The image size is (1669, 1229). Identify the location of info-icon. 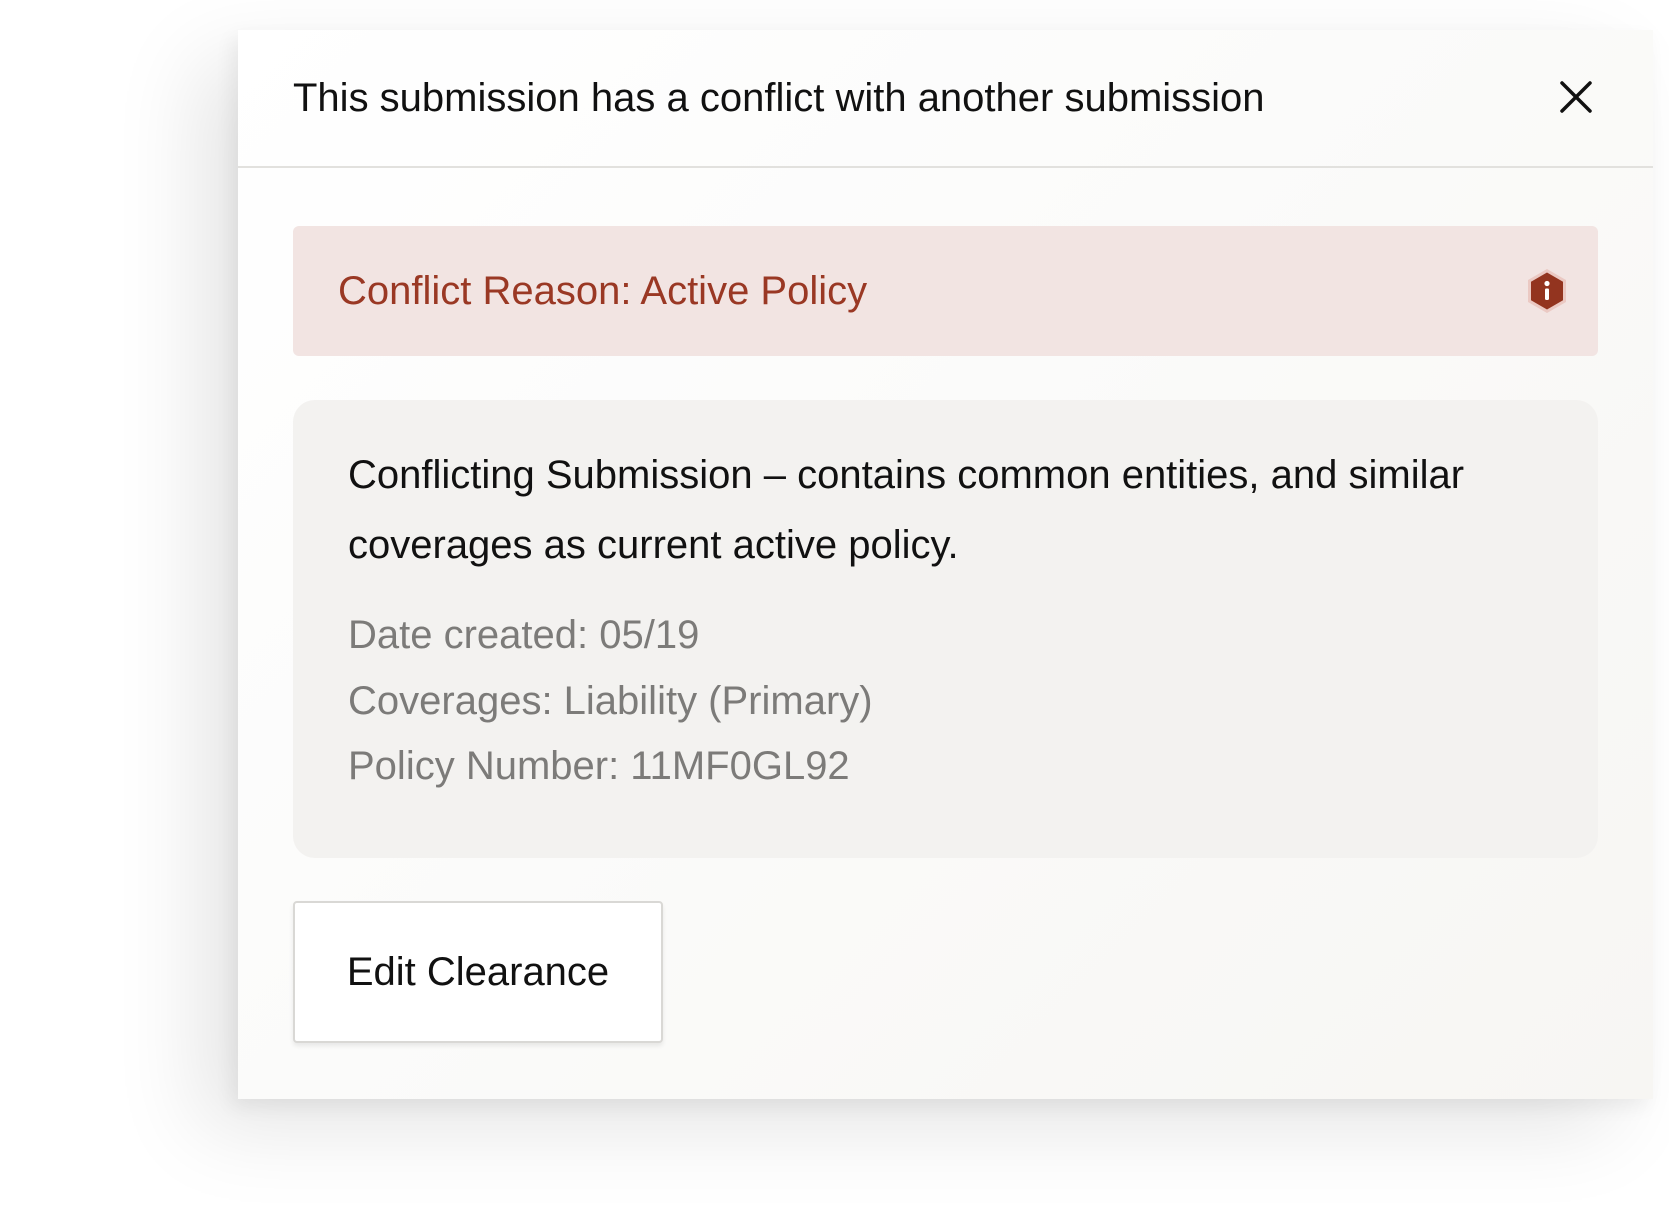
(1547, 291).